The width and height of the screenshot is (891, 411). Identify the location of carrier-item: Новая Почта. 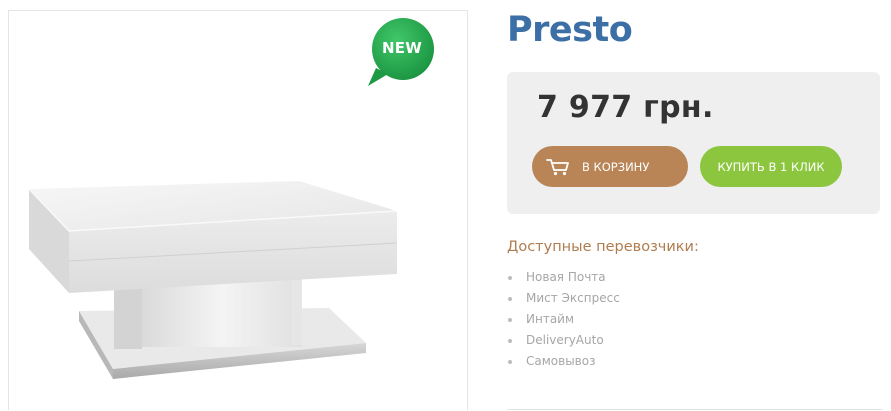
(563, 277).